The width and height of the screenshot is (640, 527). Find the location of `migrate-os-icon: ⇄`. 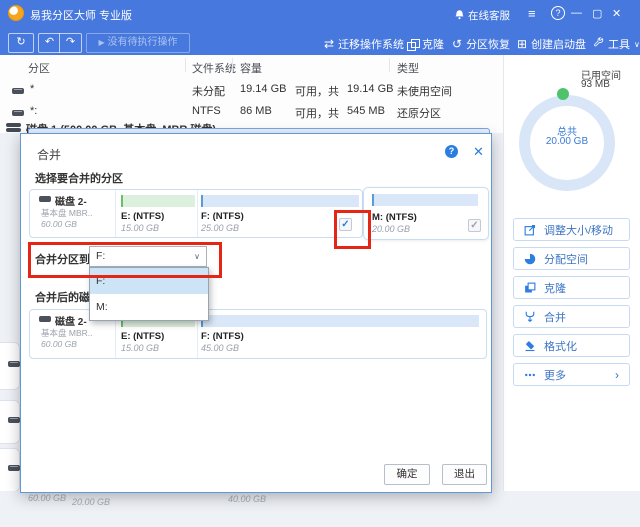

migrate-os-icon: ⇄ is located at coordinates (329, 44).